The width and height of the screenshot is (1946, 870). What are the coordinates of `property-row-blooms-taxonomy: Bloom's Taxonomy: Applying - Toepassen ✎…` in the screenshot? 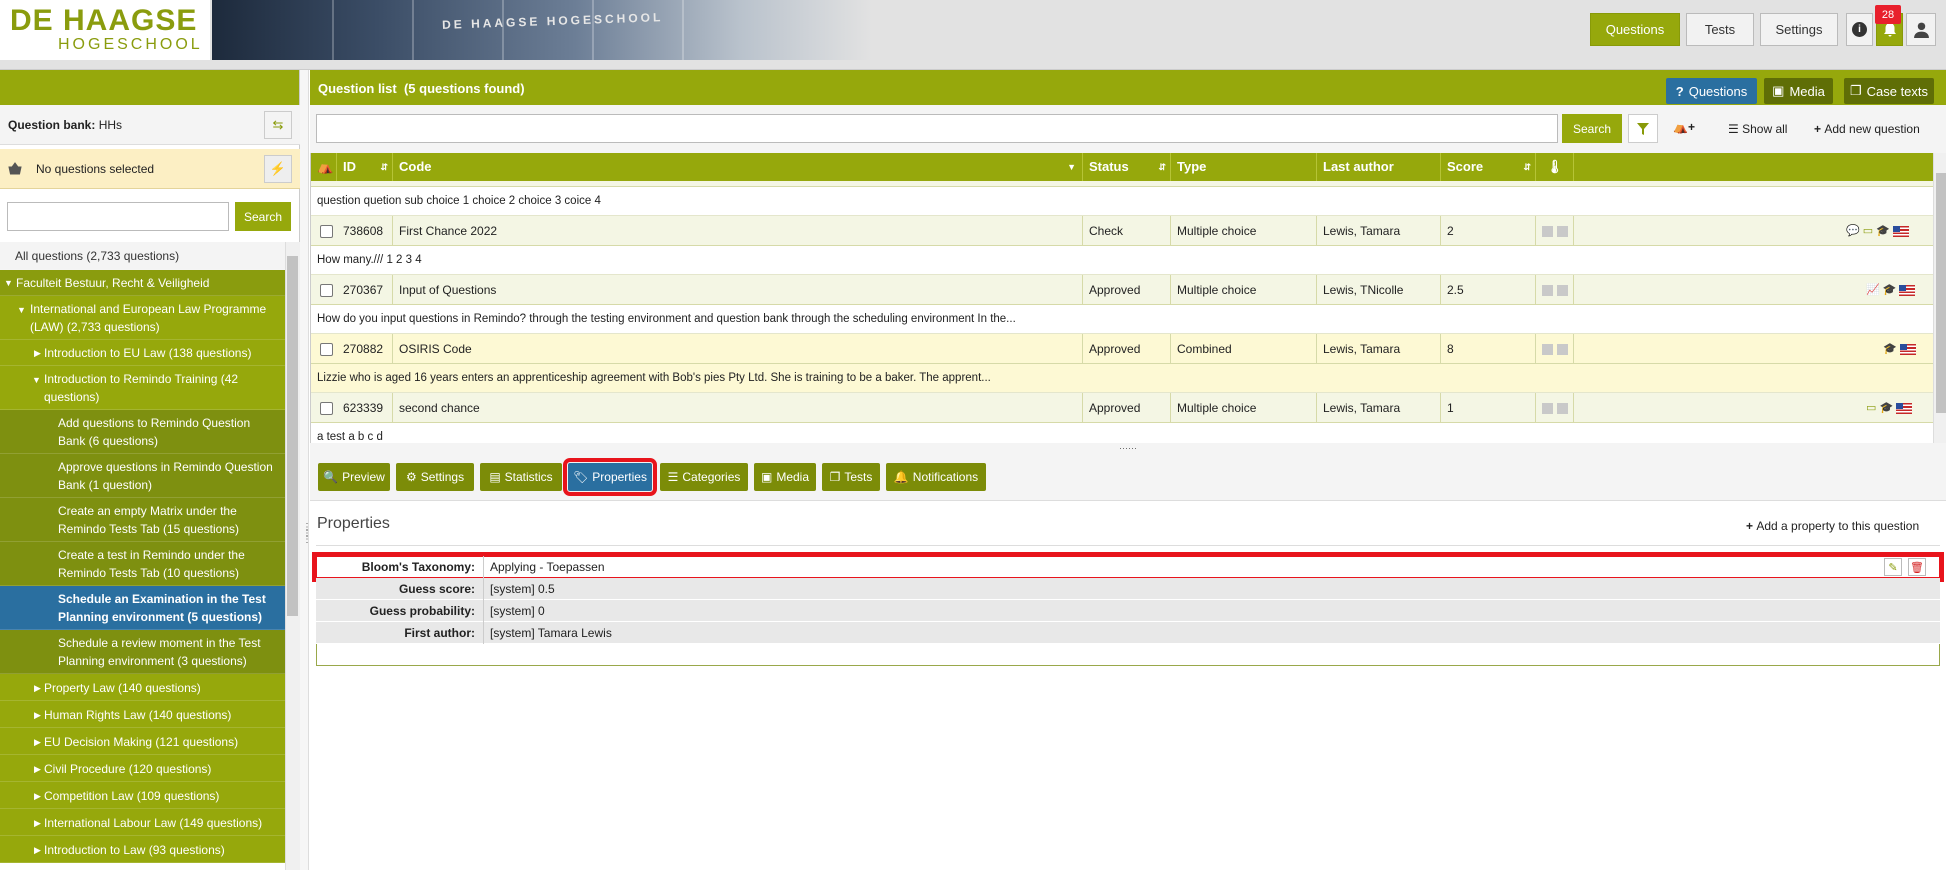 It's located at (1128, 567).